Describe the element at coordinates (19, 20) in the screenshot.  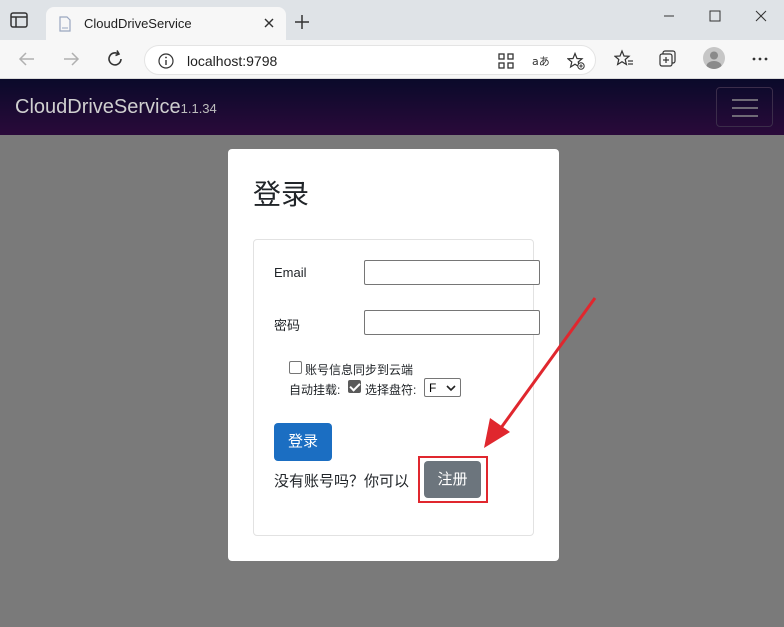
I see `tab-actions-icon` at that location.